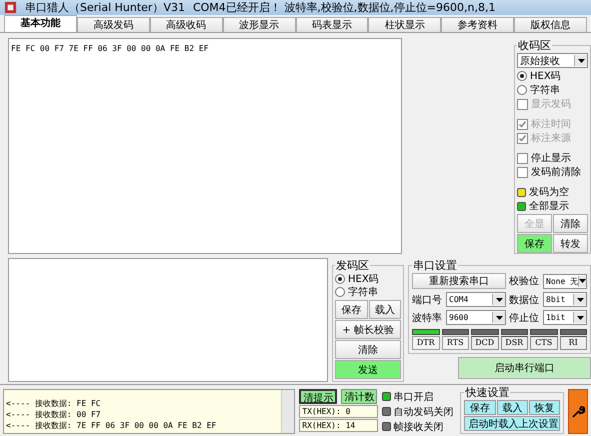 The width and height of the screenshot is (591, 436). Describe the element at coordinates (549, 206) in the screenshot. I see `indicator-label: 全部显示` at that location.